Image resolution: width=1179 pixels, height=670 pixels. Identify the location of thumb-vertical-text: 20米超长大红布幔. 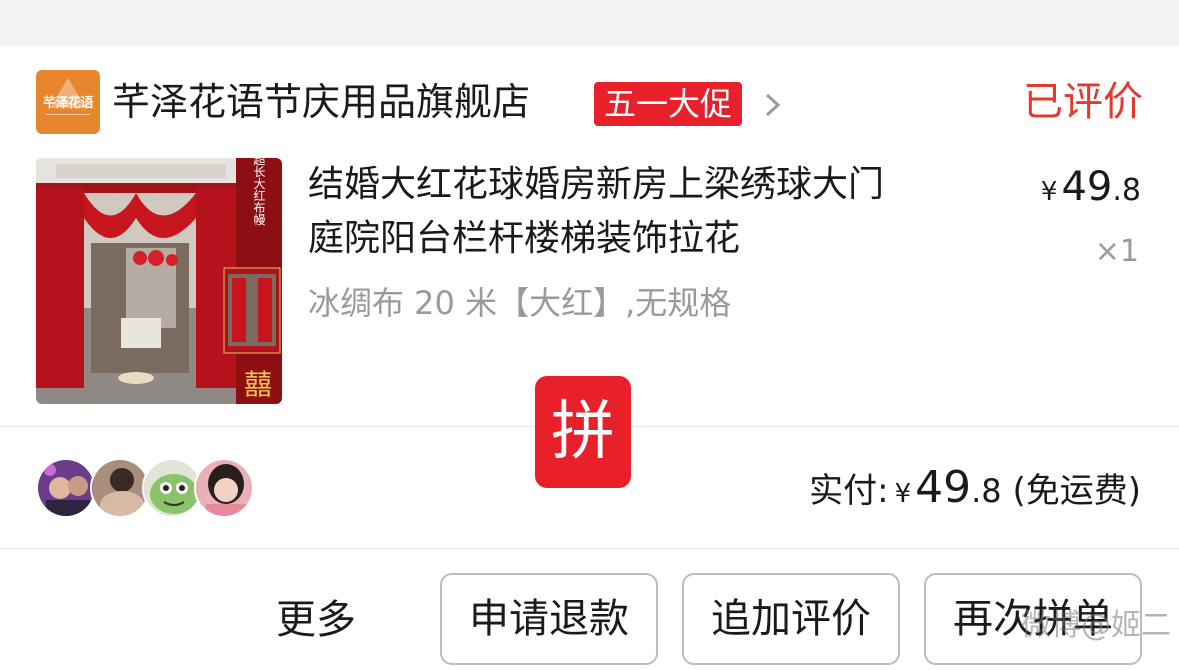
(259, 192).